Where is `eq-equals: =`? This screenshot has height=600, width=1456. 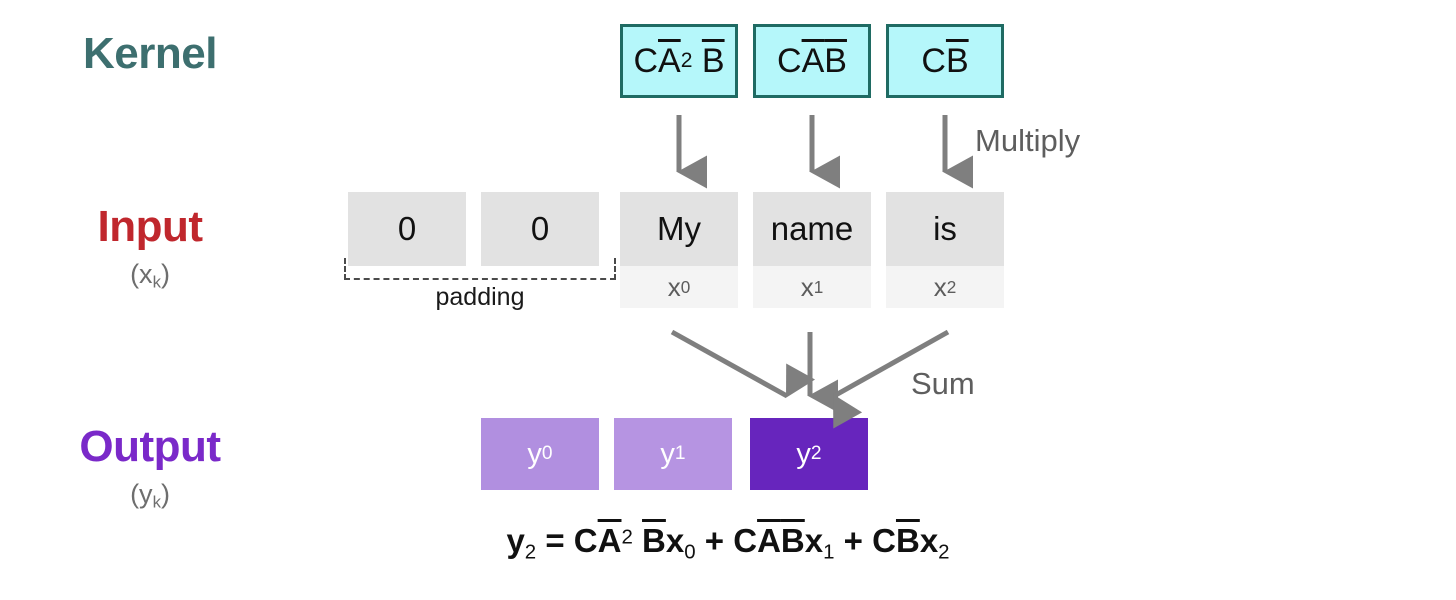 eq-equals: = is located at coordinates (555, 540).